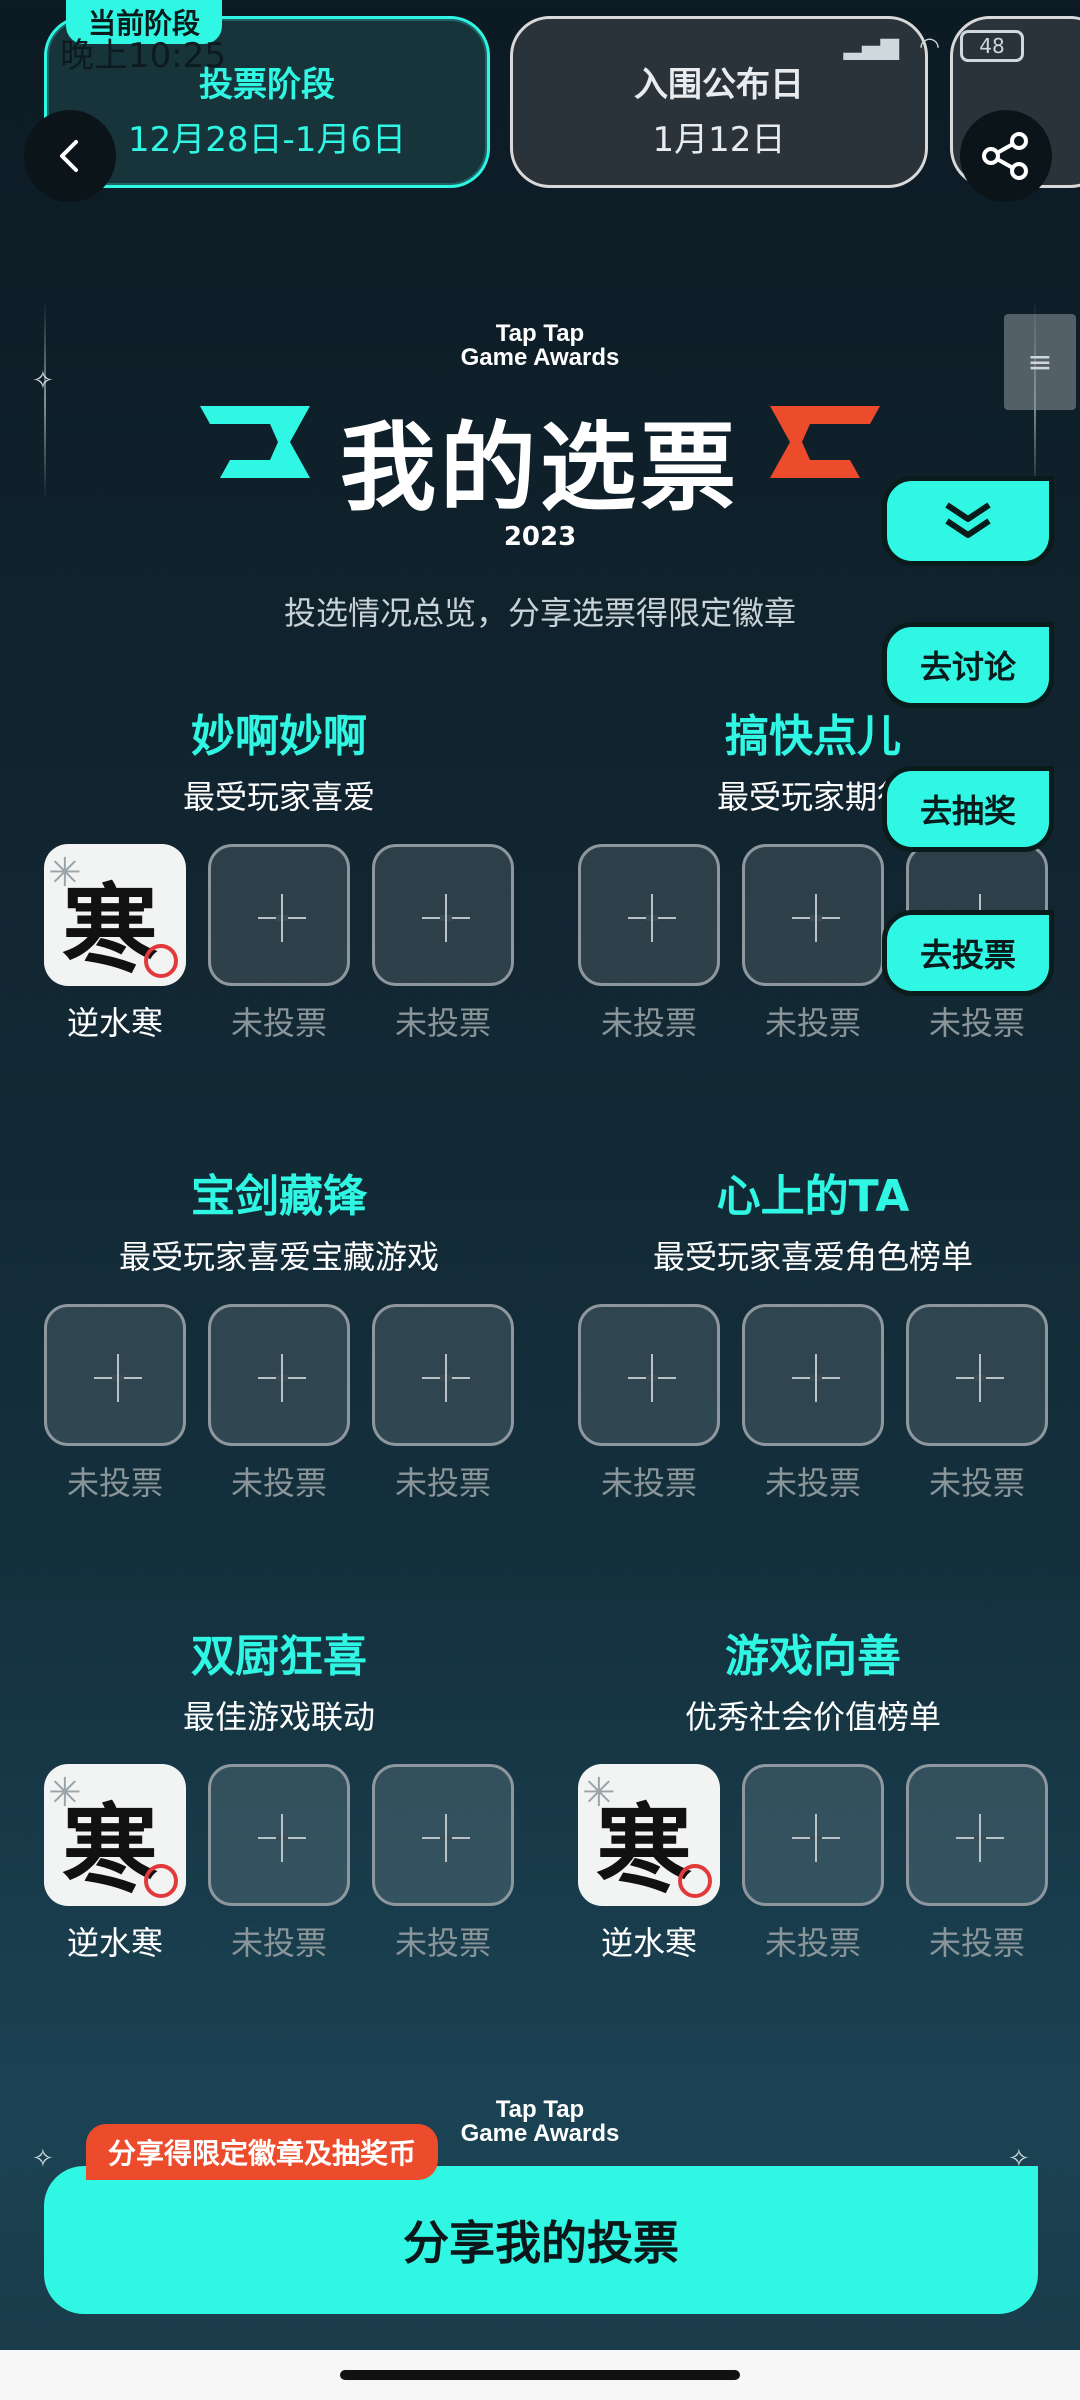 The width and height of the screenshot is (1080, 2400). What do you see at coordinates (719, 85) in the screenshot?
I see `phase-title: 入围公布日` at bounding box center [719, 85].